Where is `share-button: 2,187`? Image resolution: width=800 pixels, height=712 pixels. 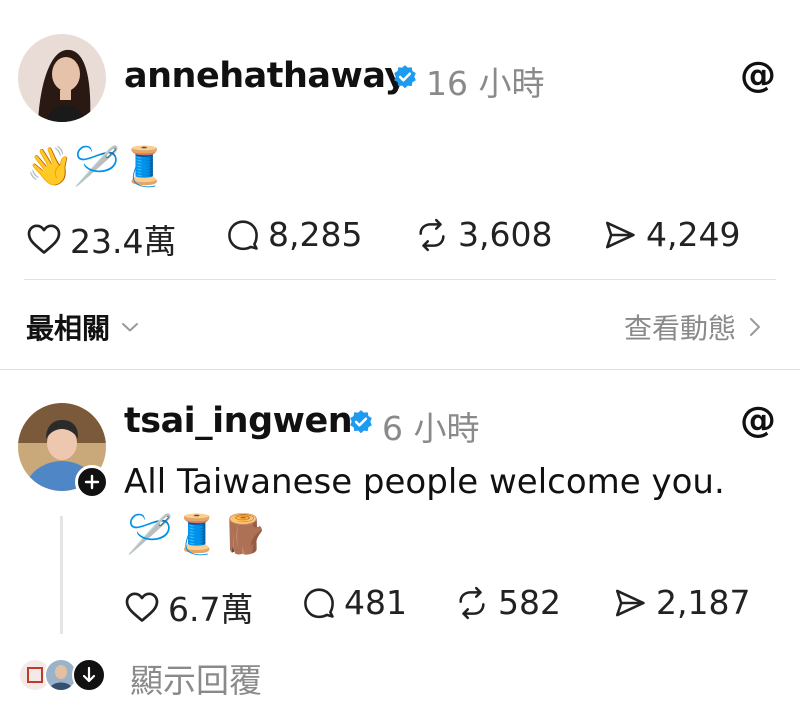 share-button: 2,187 is located at coordinates (681, 602).